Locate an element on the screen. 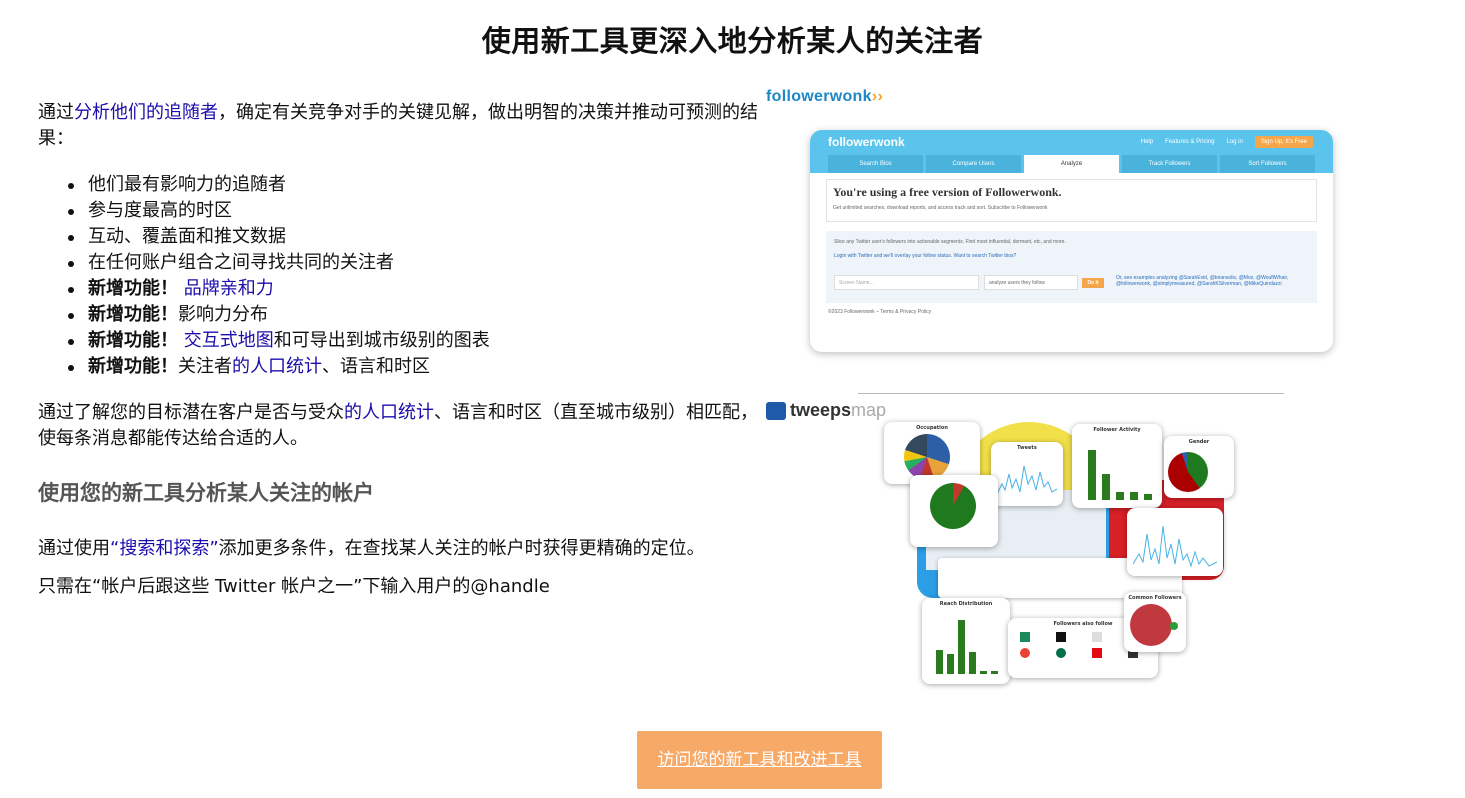 The image size is (1465, 798). gender-card: Gender is located at coordinates (1199, 467).